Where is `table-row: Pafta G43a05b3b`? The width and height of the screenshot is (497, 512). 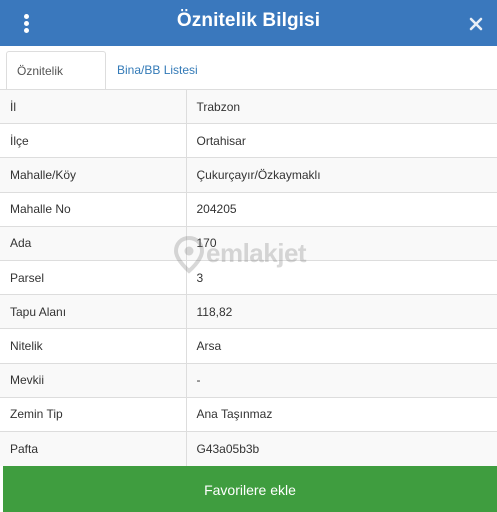 table-row: Pafta G43a05b3b is located at coordinates (248, 448).